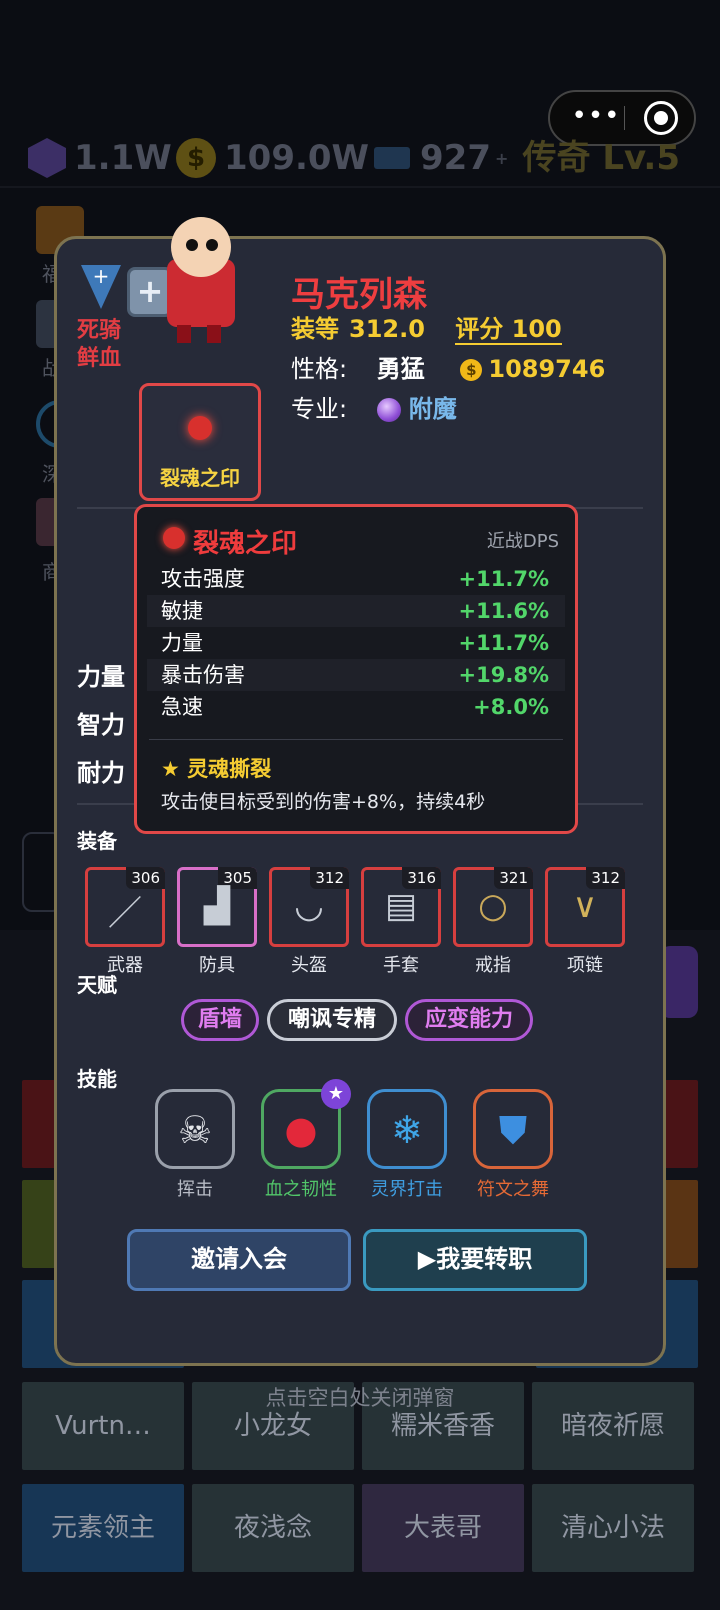 The image size is (720, 1610). I want to click on equip-weapon: 306 ／, so click(125, 907).